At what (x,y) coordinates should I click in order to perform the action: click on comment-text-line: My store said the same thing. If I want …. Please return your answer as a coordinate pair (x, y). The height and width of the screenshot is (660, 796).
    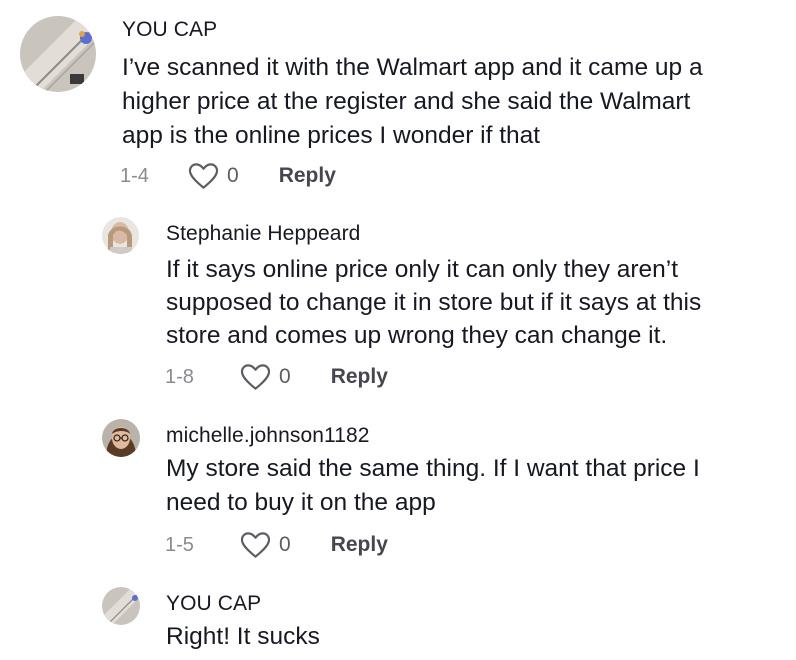
    Looking at the image, I should click on (433, 468).